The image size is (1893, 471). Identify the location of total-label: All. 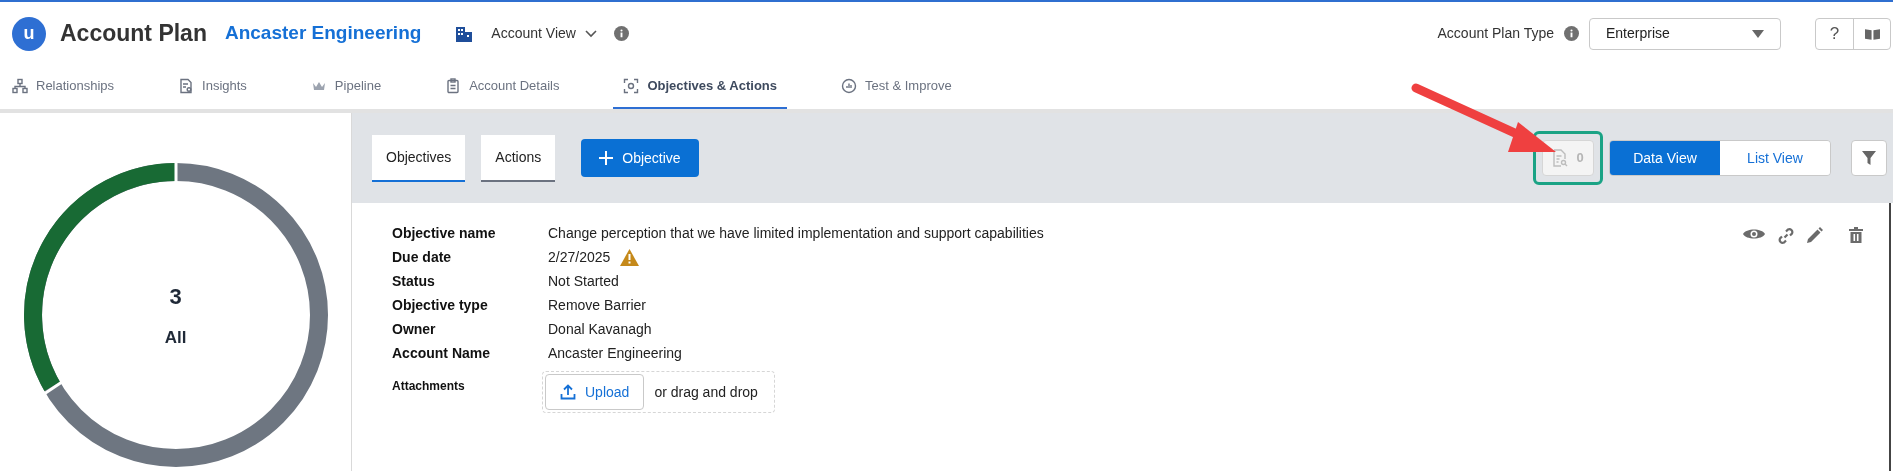
(175, 337).